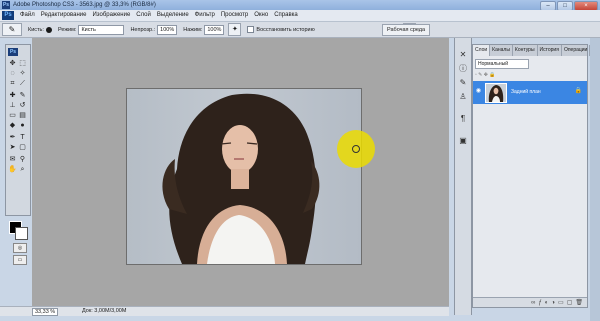 The width and height of the screenshot is (600, 321). I want to click on navigator-icon: ✕, so click(463, 55).